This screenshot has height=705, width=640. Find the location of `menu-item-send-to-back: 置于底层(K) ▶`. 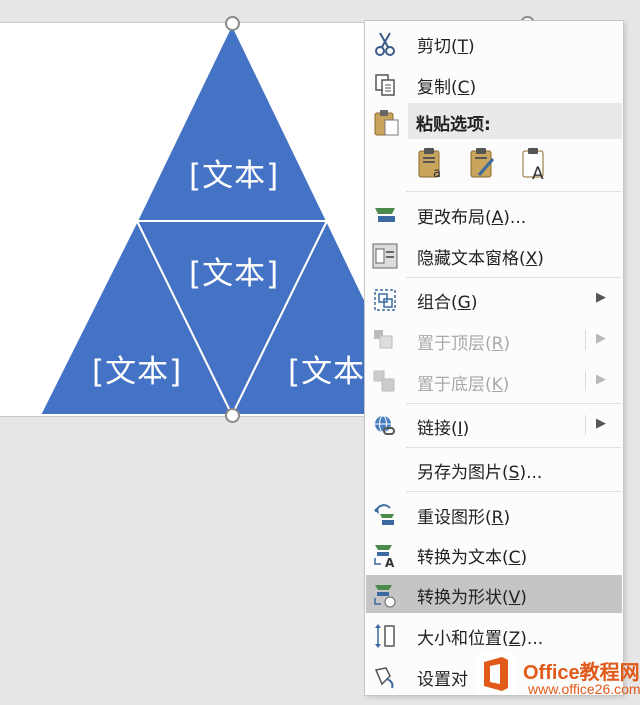

menu-item-send-to-back: 置于底层(K) ▶ is located at coordinates (494, 381).